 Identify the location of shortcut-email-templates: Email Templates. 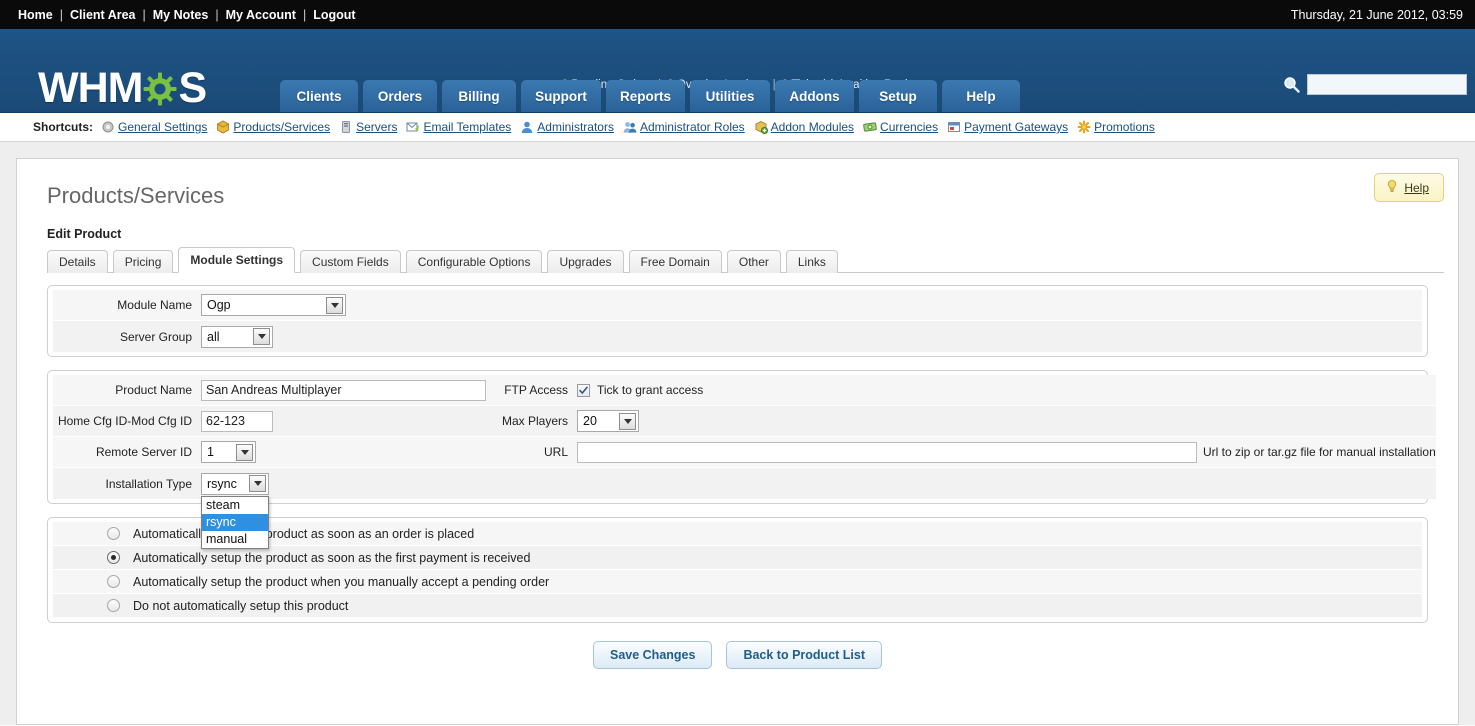
(458, 127).